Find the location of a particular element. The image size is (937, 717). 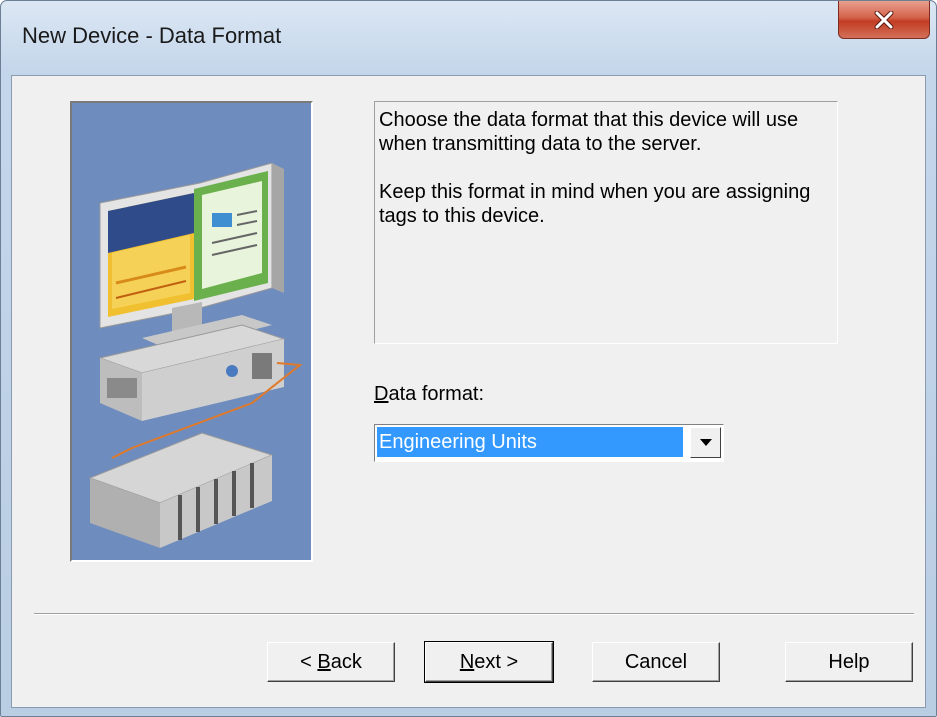

data-format-select: Engineering Units is located at coordinates (549, 443).